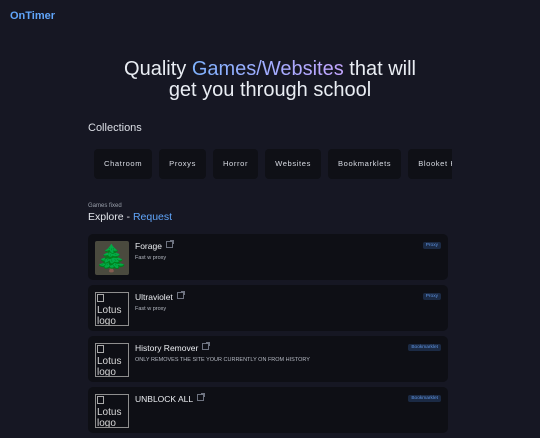 This screenshot has height=438, width=540. I want to click on collection-chip-bookmarklets: Bookmarklets, so click(364, 164).